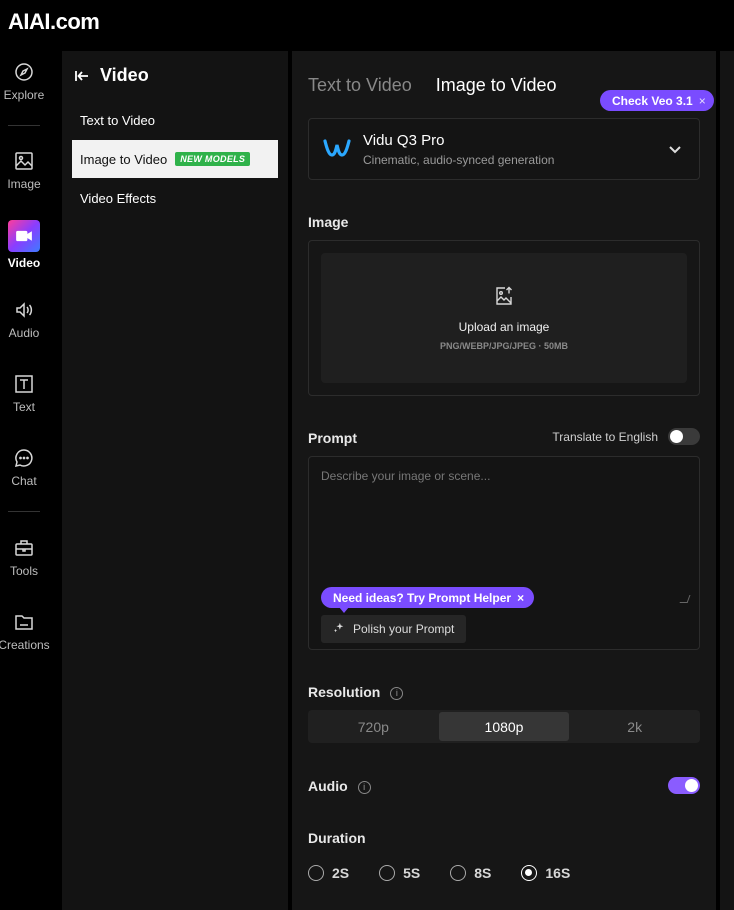 The width and height of the screenshot is (734, 910). Describe the element at coordinates (652, 100) in the screenshot. I see `promo-pill-label: Check Veo 3.1` at that location.